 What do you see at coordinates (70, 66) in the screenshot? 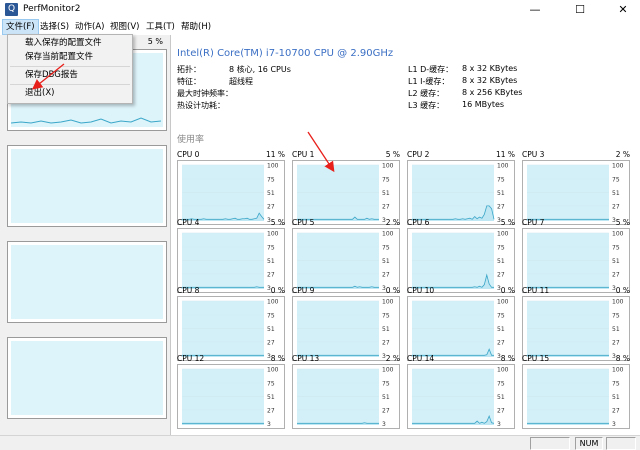
I see `menu-separator` at bounding box center [70, 66].